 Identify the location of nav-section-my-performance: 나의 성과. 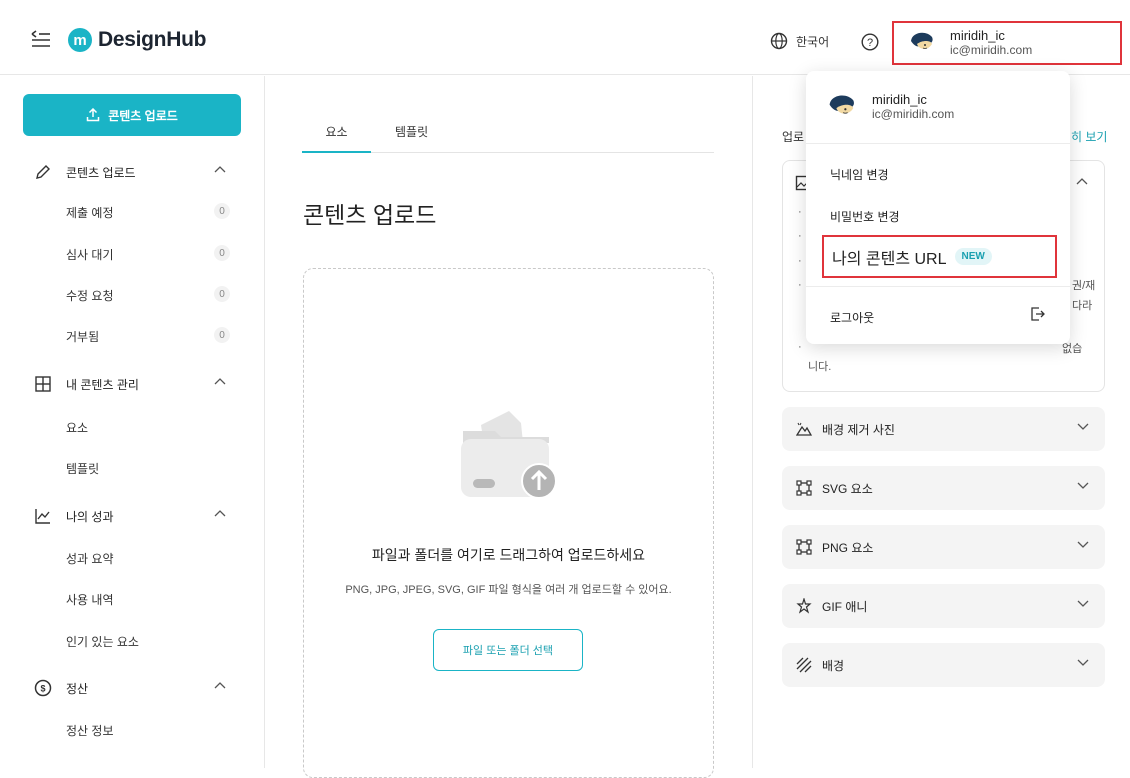
(134, 516).